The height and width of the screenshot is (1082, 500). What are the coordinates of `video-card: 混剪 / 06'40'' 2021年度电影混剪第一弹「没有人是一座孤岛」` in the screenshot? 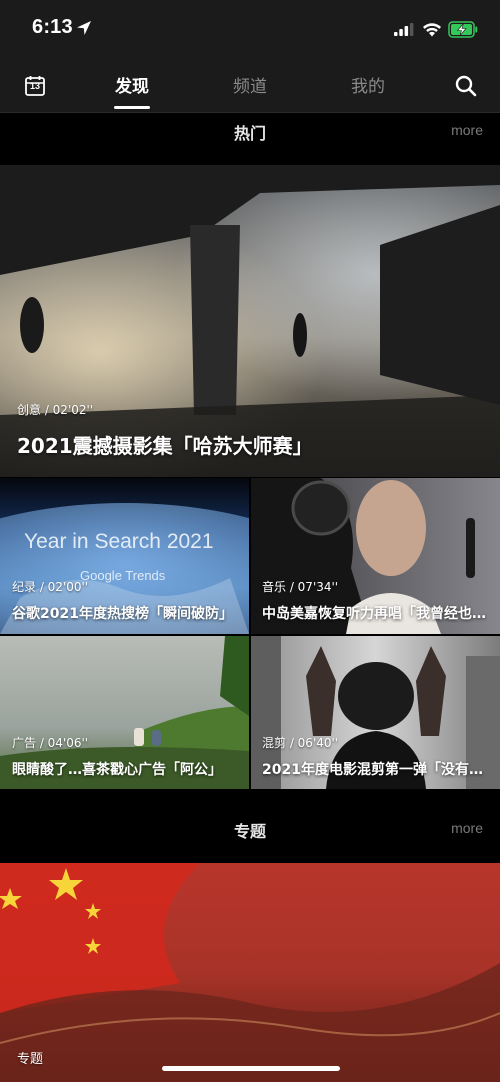 It's located at (375, 712).